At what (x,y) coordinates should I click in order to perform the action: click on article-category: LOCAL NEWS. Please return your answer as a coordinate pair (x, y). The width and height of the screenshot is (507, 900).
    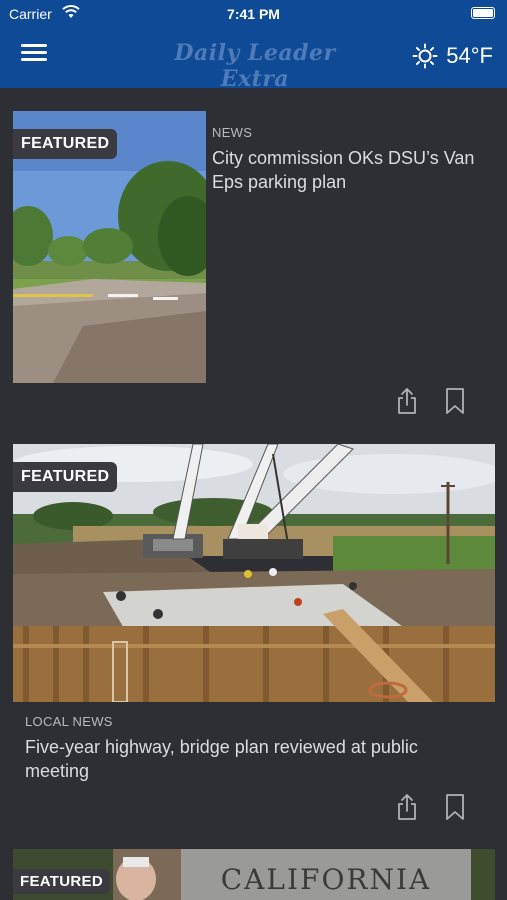
    Looking at the image, I should click on (255, 721).